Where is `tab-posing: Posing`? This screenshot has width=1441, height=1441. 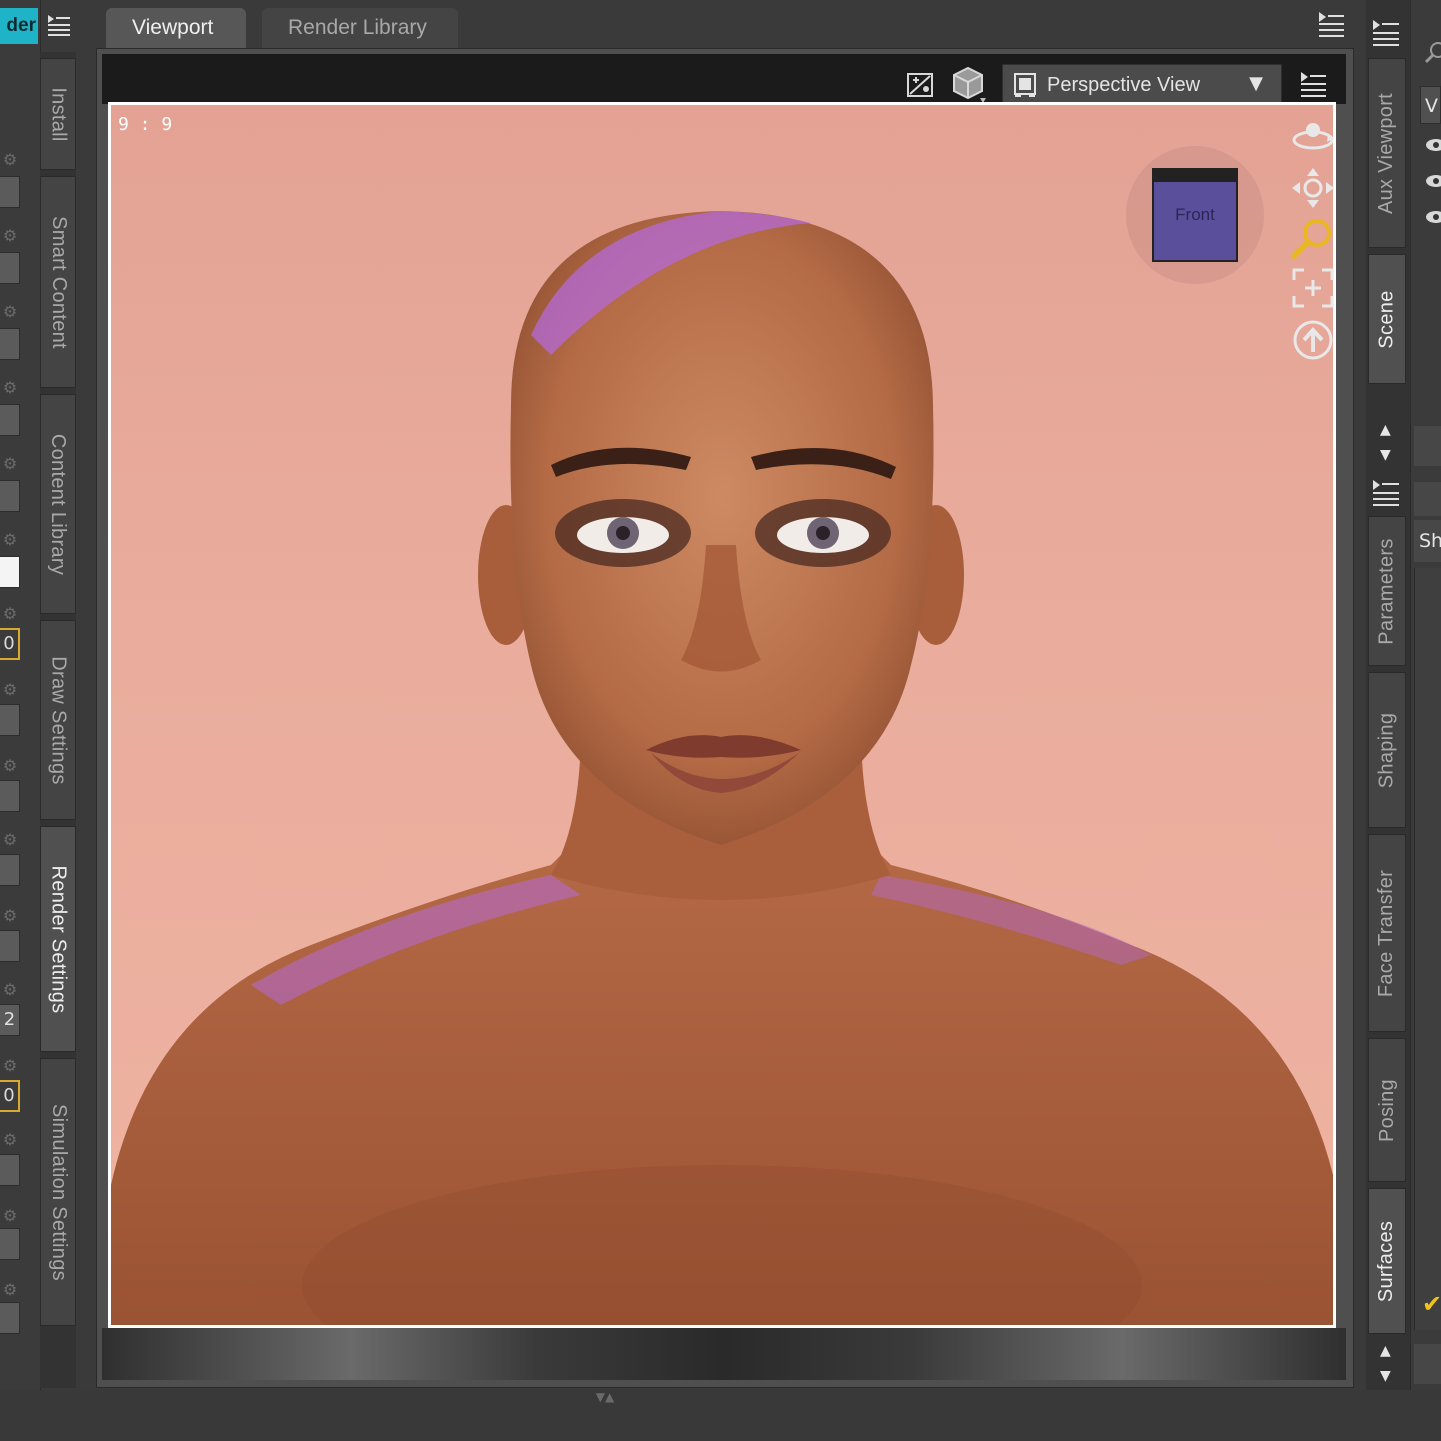 tab-posing: Posing is located at coordinates (1387, 1110).